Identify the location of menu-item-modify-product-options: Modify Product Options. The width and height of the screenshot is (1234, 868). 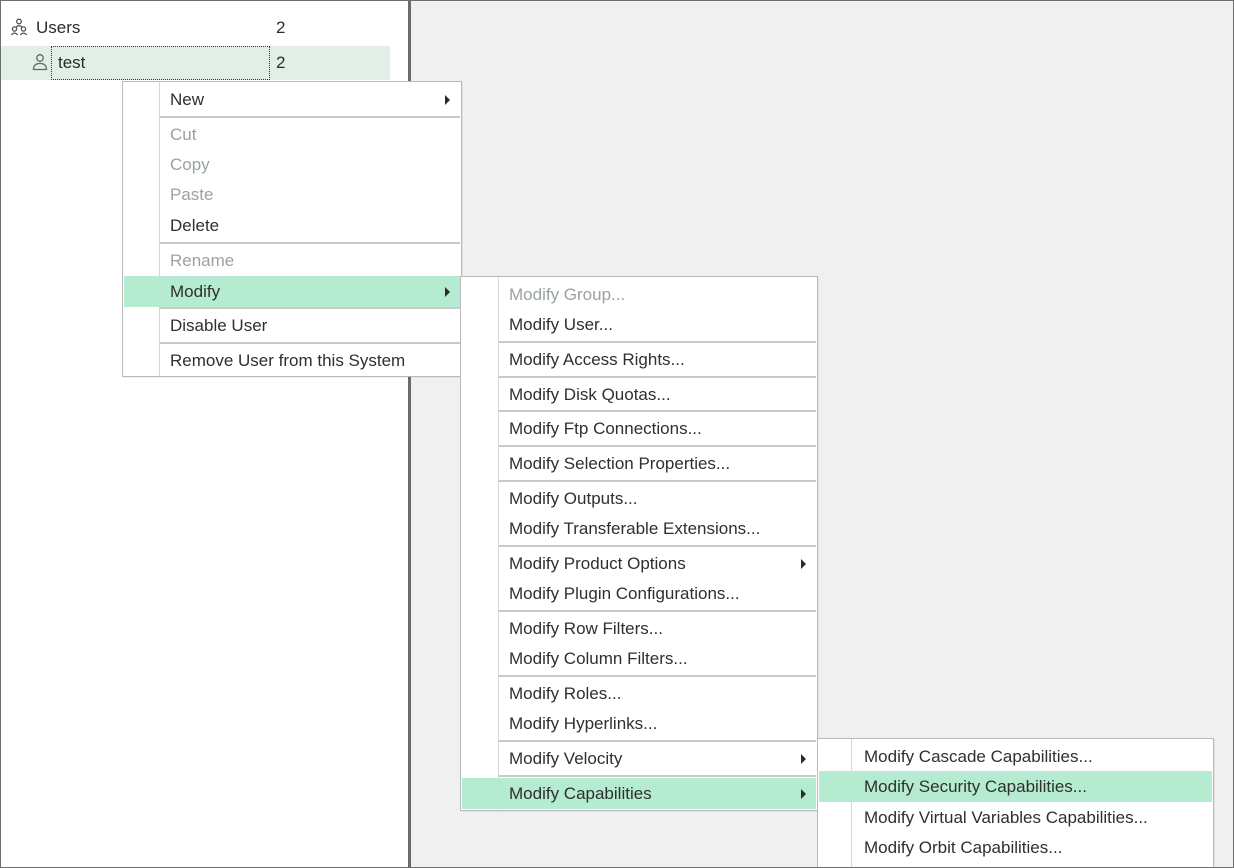
(639, 563).